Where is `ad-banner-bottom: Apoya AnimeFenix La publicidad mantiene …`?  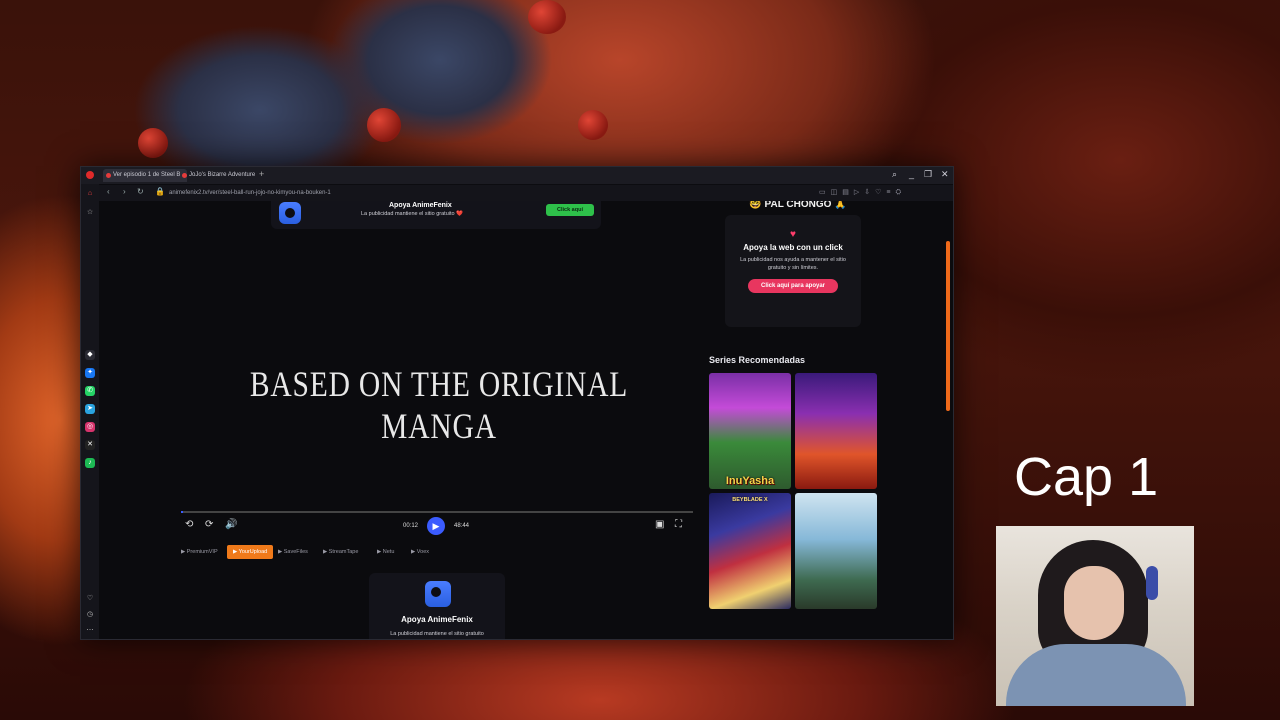 ad-banner-bottom: Apoya AnimeFenix La publicidad mantiene … is located at coordinates (437, 606).